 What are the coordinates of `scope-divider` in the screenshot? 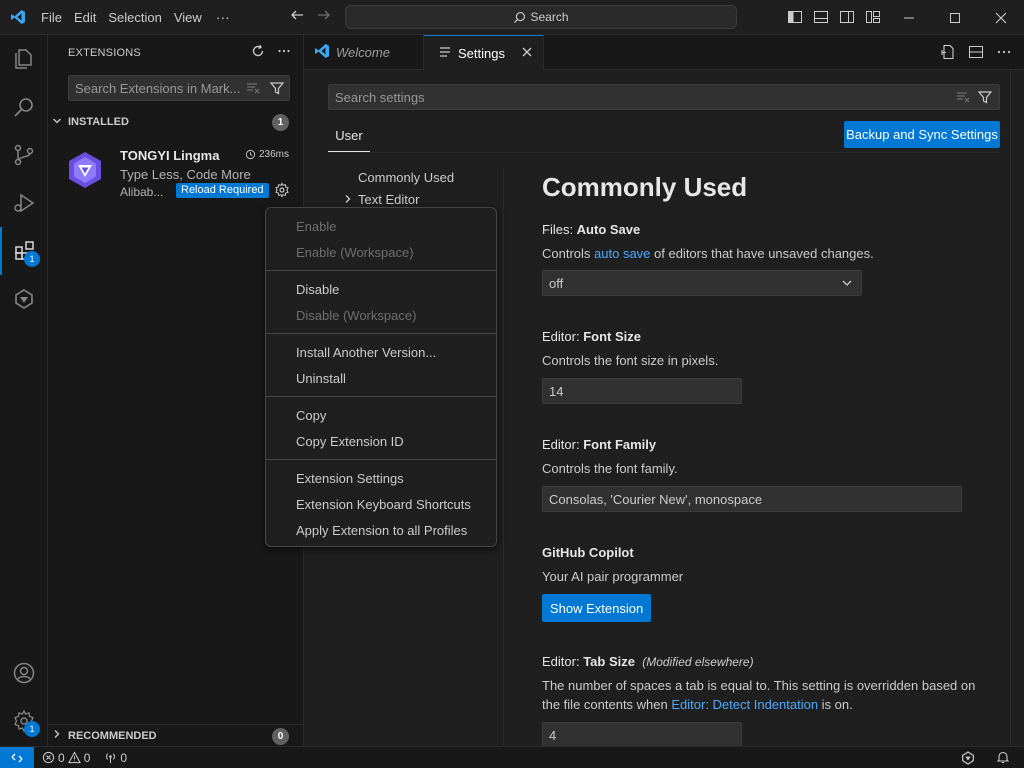 It's located at (664, 152).